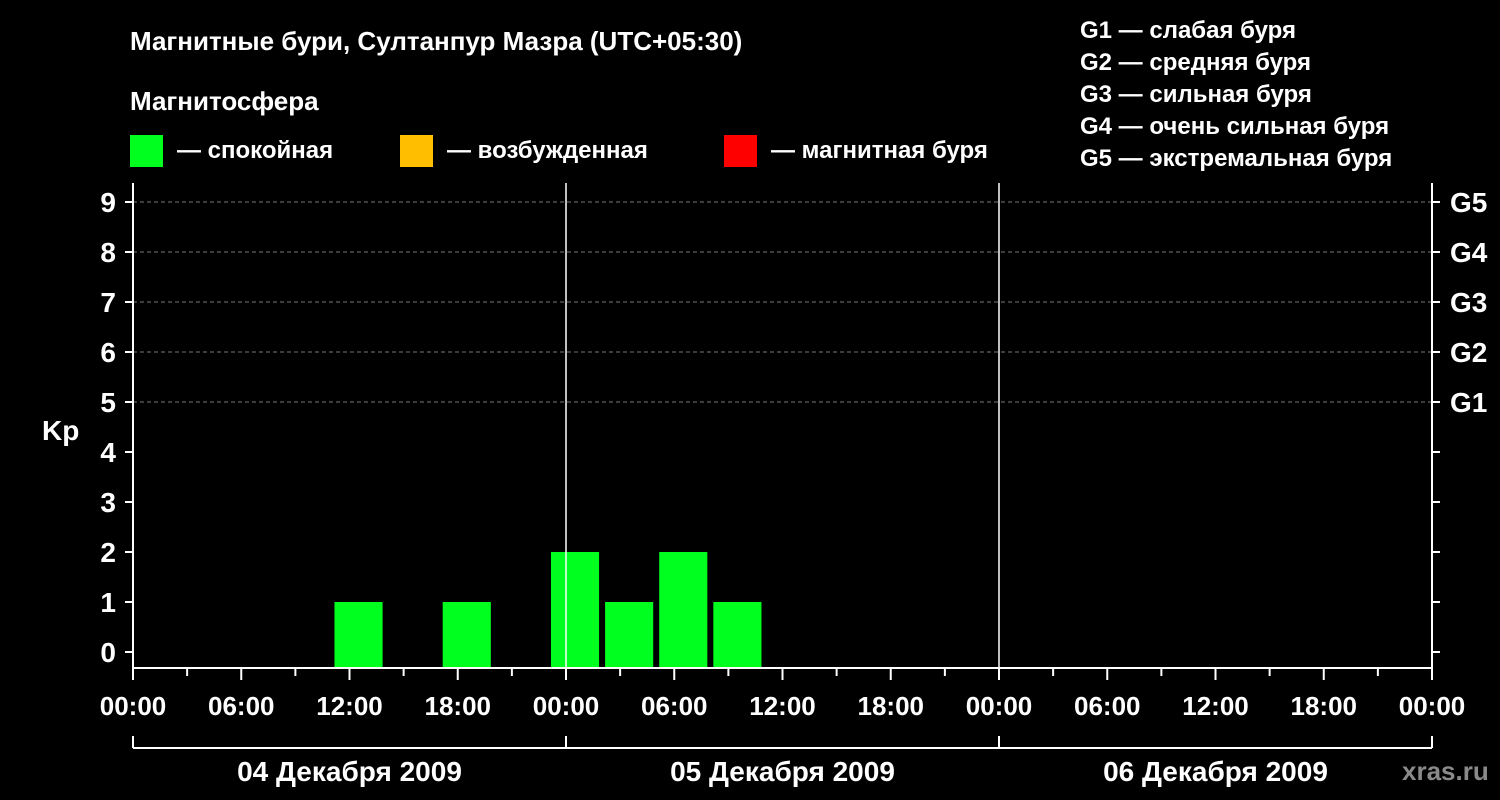 The height and width of the screenshot is (800, 1500). I want to click on y-tick-label-7: 7, so click(108, 302).